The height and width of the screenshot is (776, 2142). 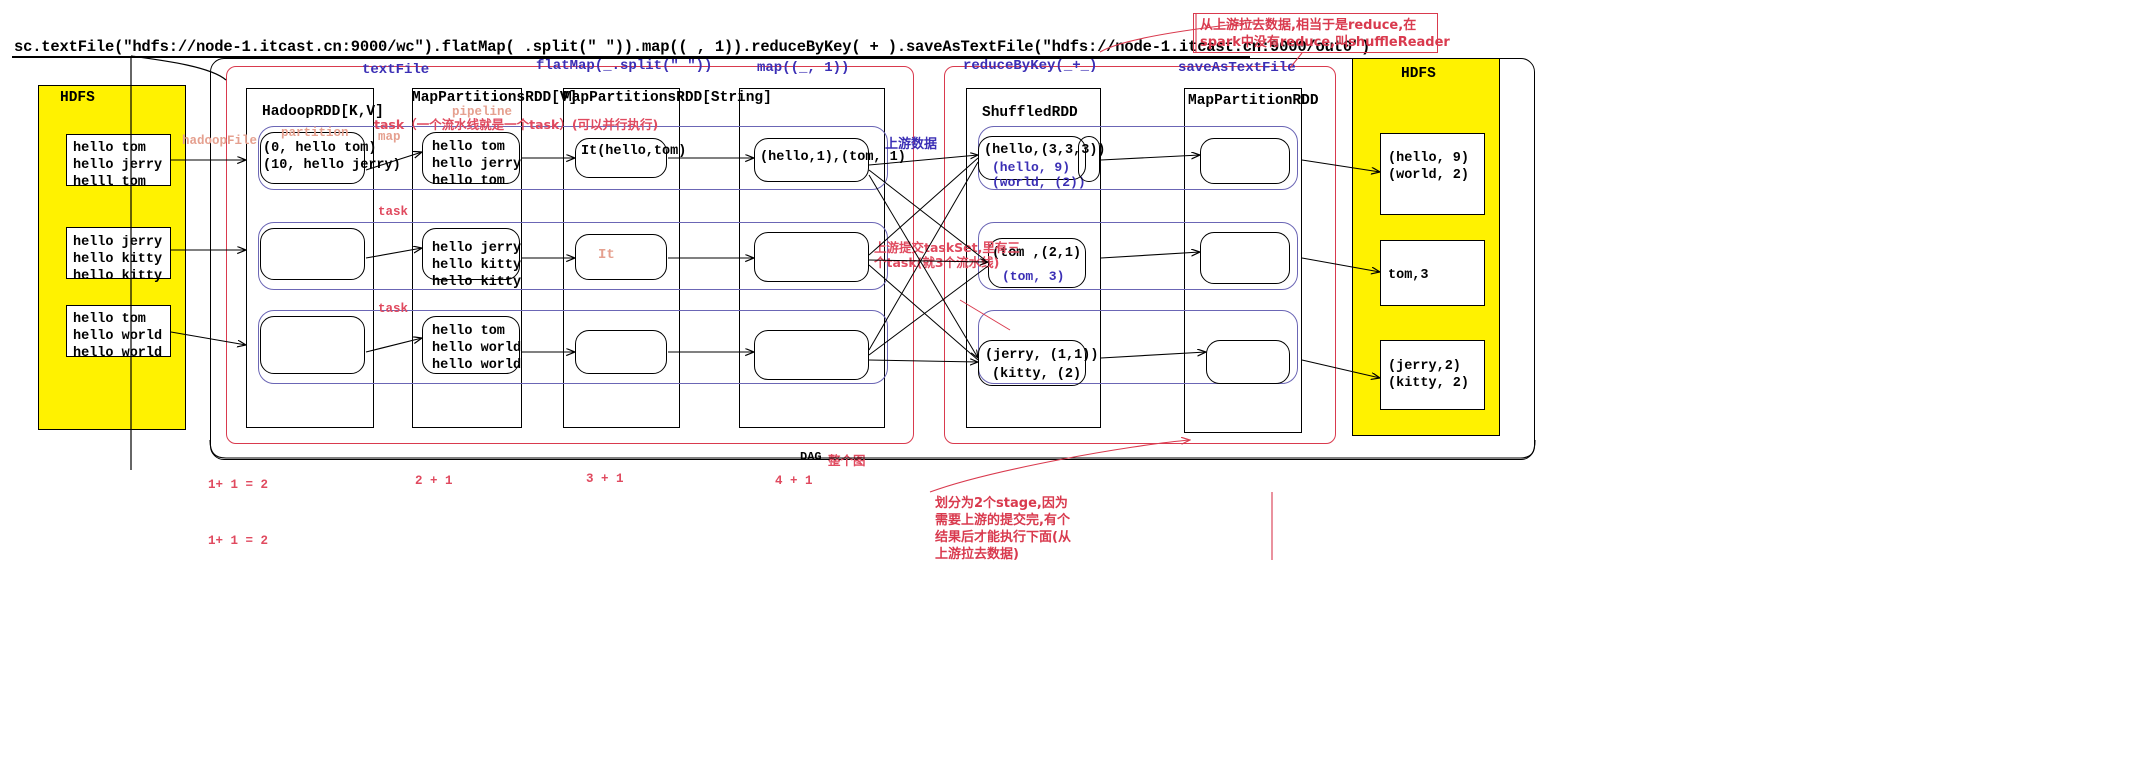 I want to click on shuffledrdd-sub-1: (tom, 3), so click(x=1033, y=276).